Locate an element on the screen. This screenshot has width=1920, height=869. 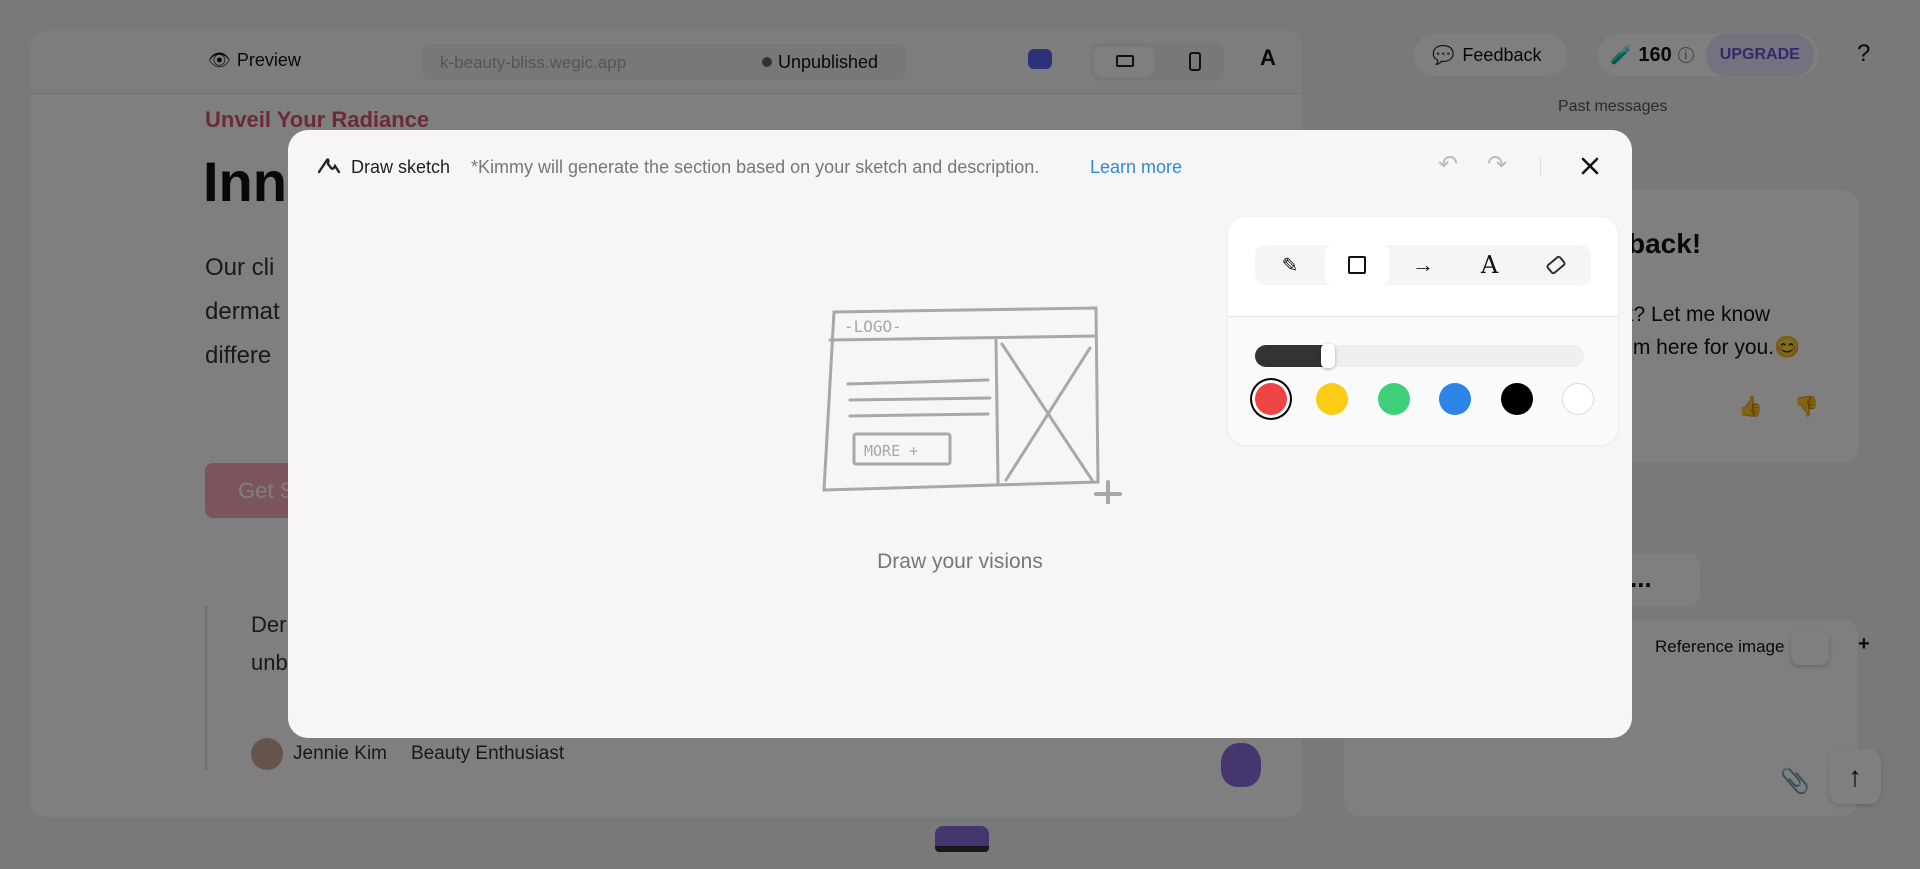
modal-title: Draw sketch is located at coordinates (401, 167).